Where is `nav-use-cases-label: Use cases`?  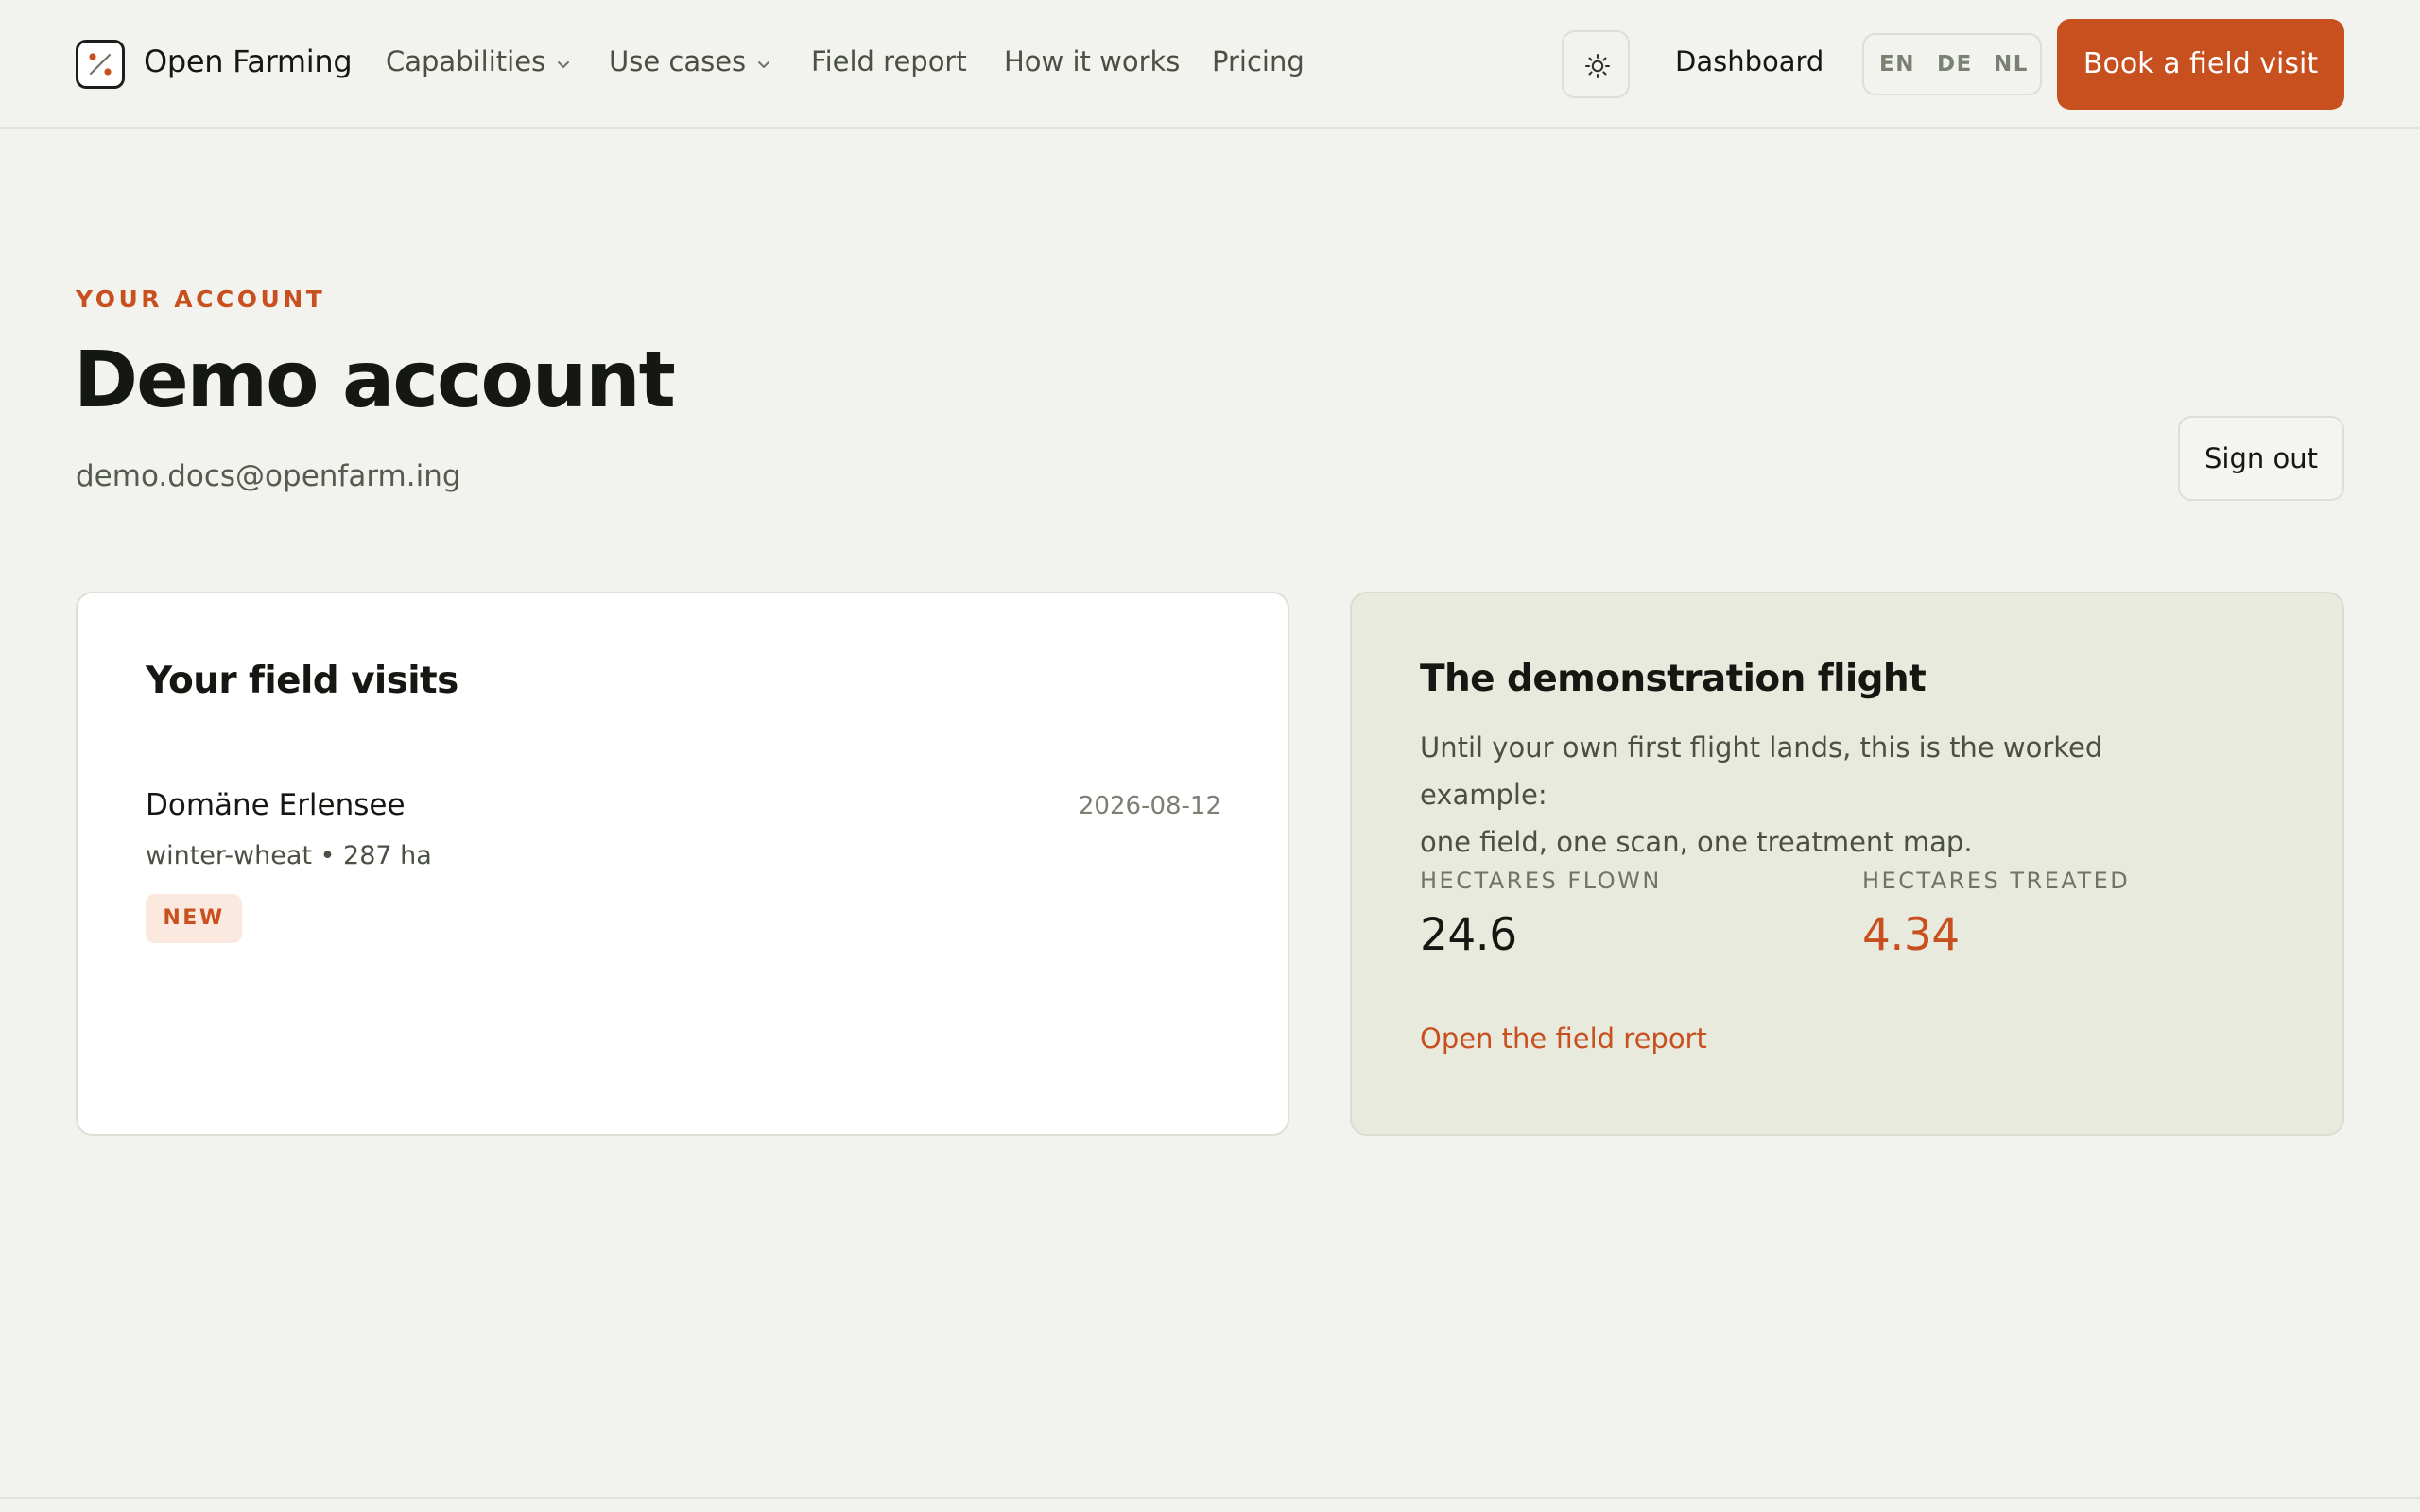
nav-use-cases-label: Use cases is located at coordinates (678, 61).